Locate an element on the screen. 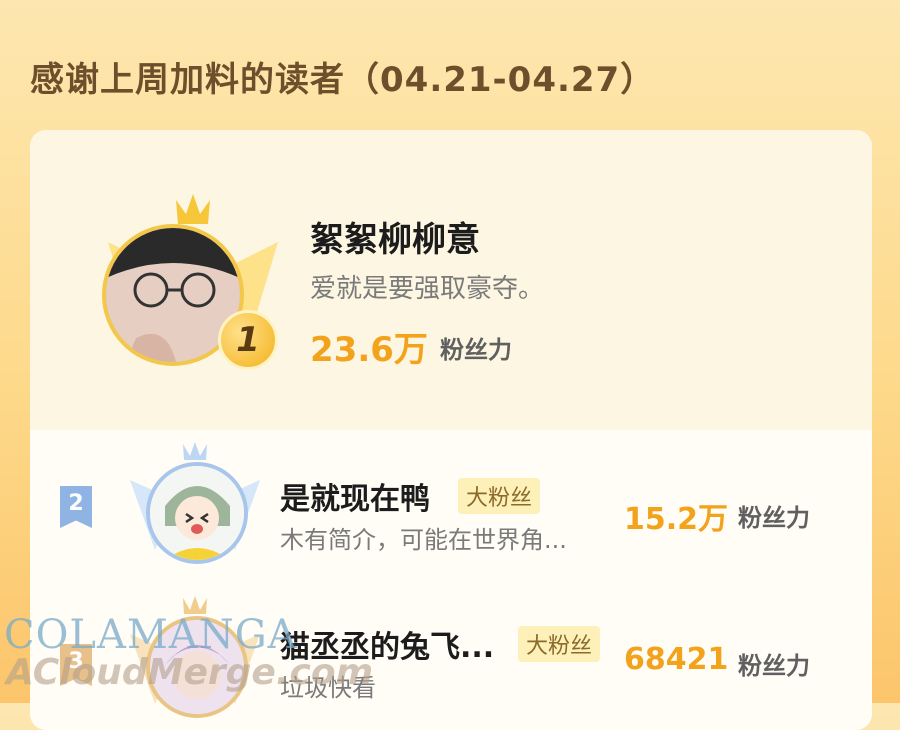  reader-name: 是就现在鸭 is located at coordinates (355, 496).